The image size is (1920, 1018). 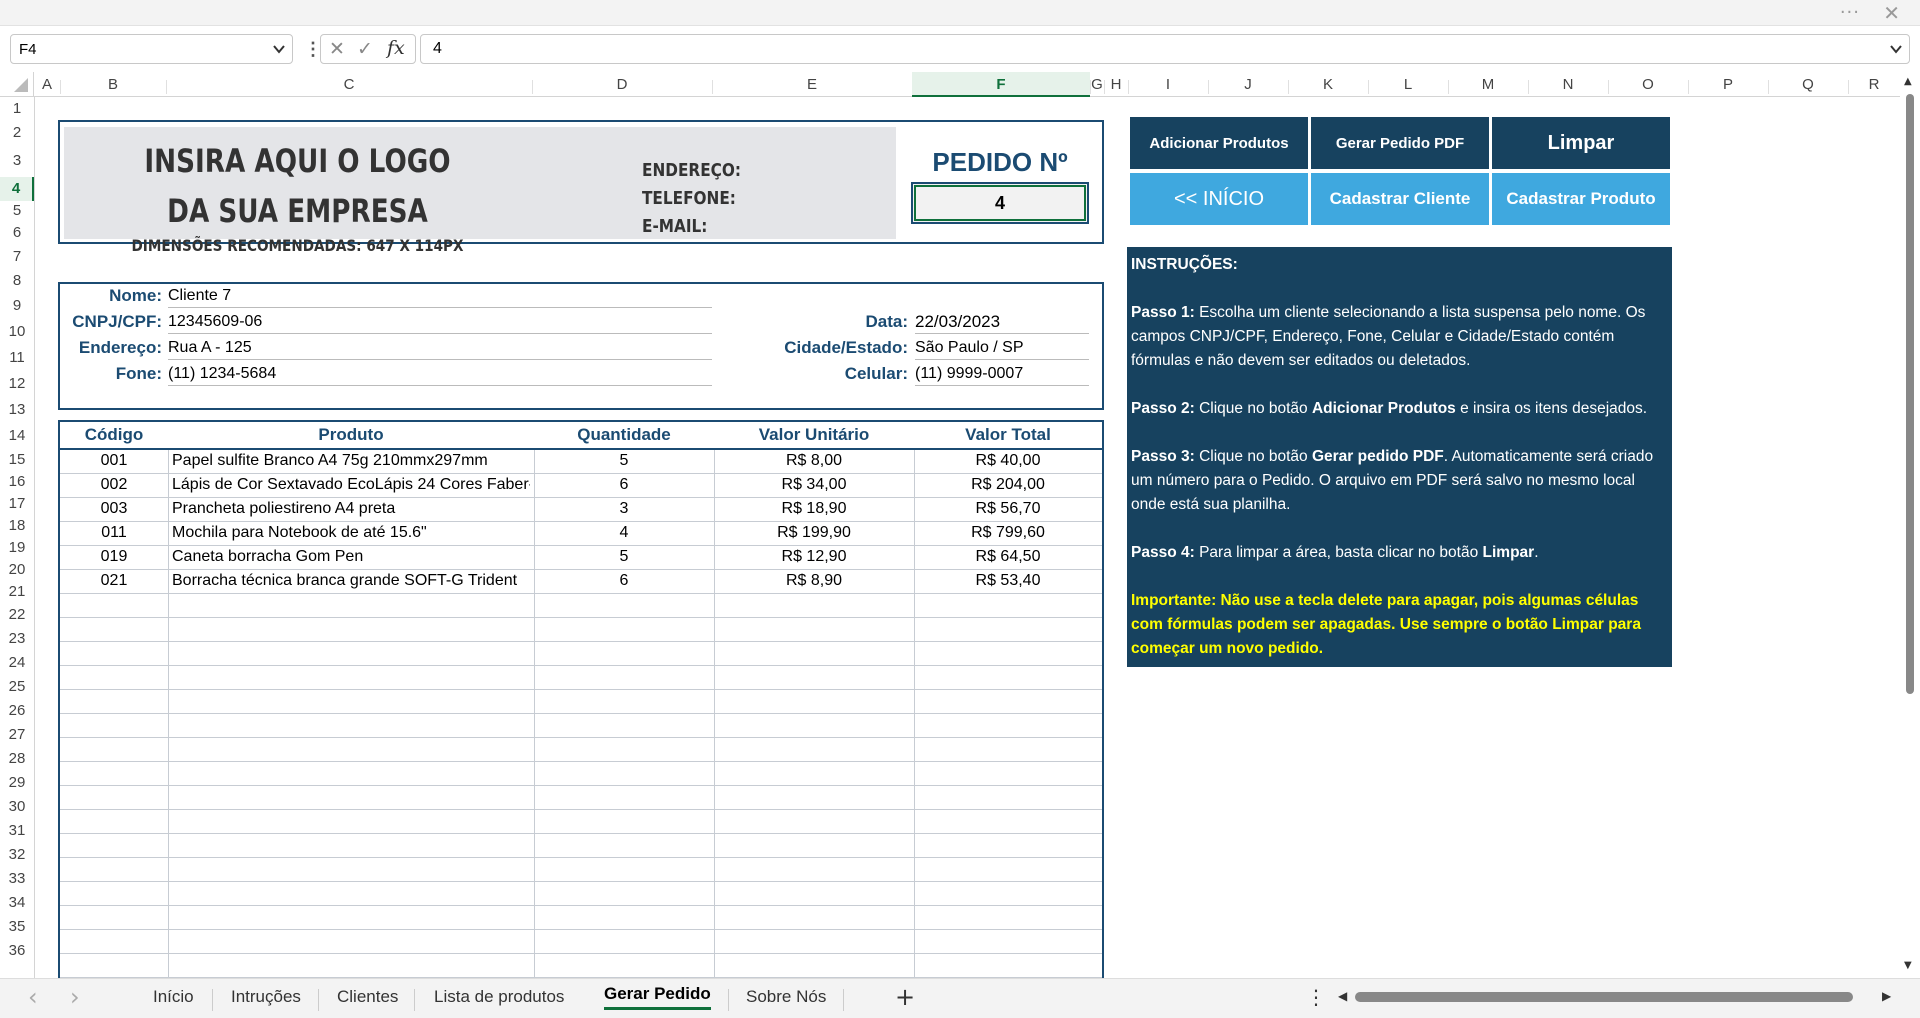 What do you see at coordinates (1002, 349) in the screenshot?
I see `cidade-field: São Paulo / SP` at bounding box center [1002, 349].